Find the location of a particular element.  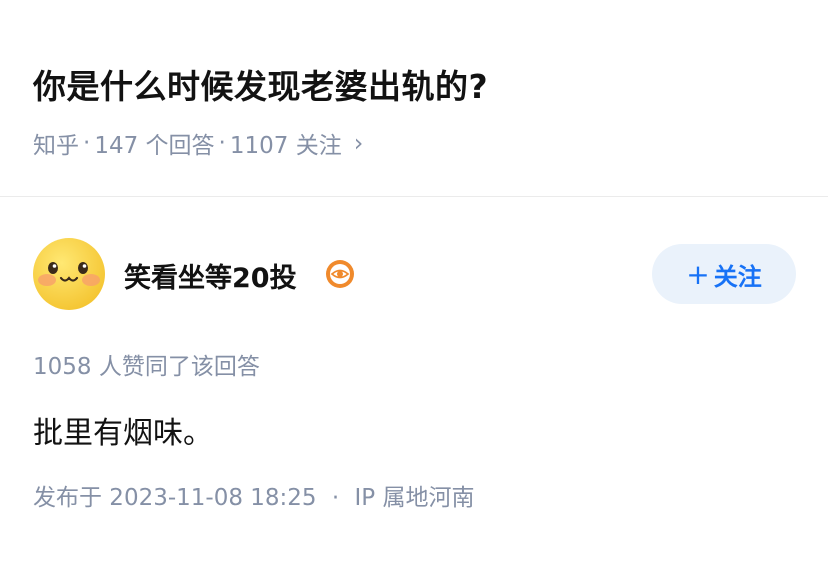

answer-content: 批里有烟味。 is located at coordinates (123, 430).